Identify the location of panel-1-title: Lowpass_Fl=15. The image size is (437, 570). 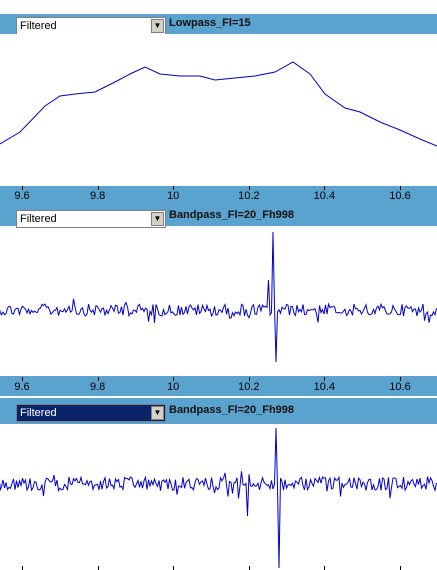
(210, 23).